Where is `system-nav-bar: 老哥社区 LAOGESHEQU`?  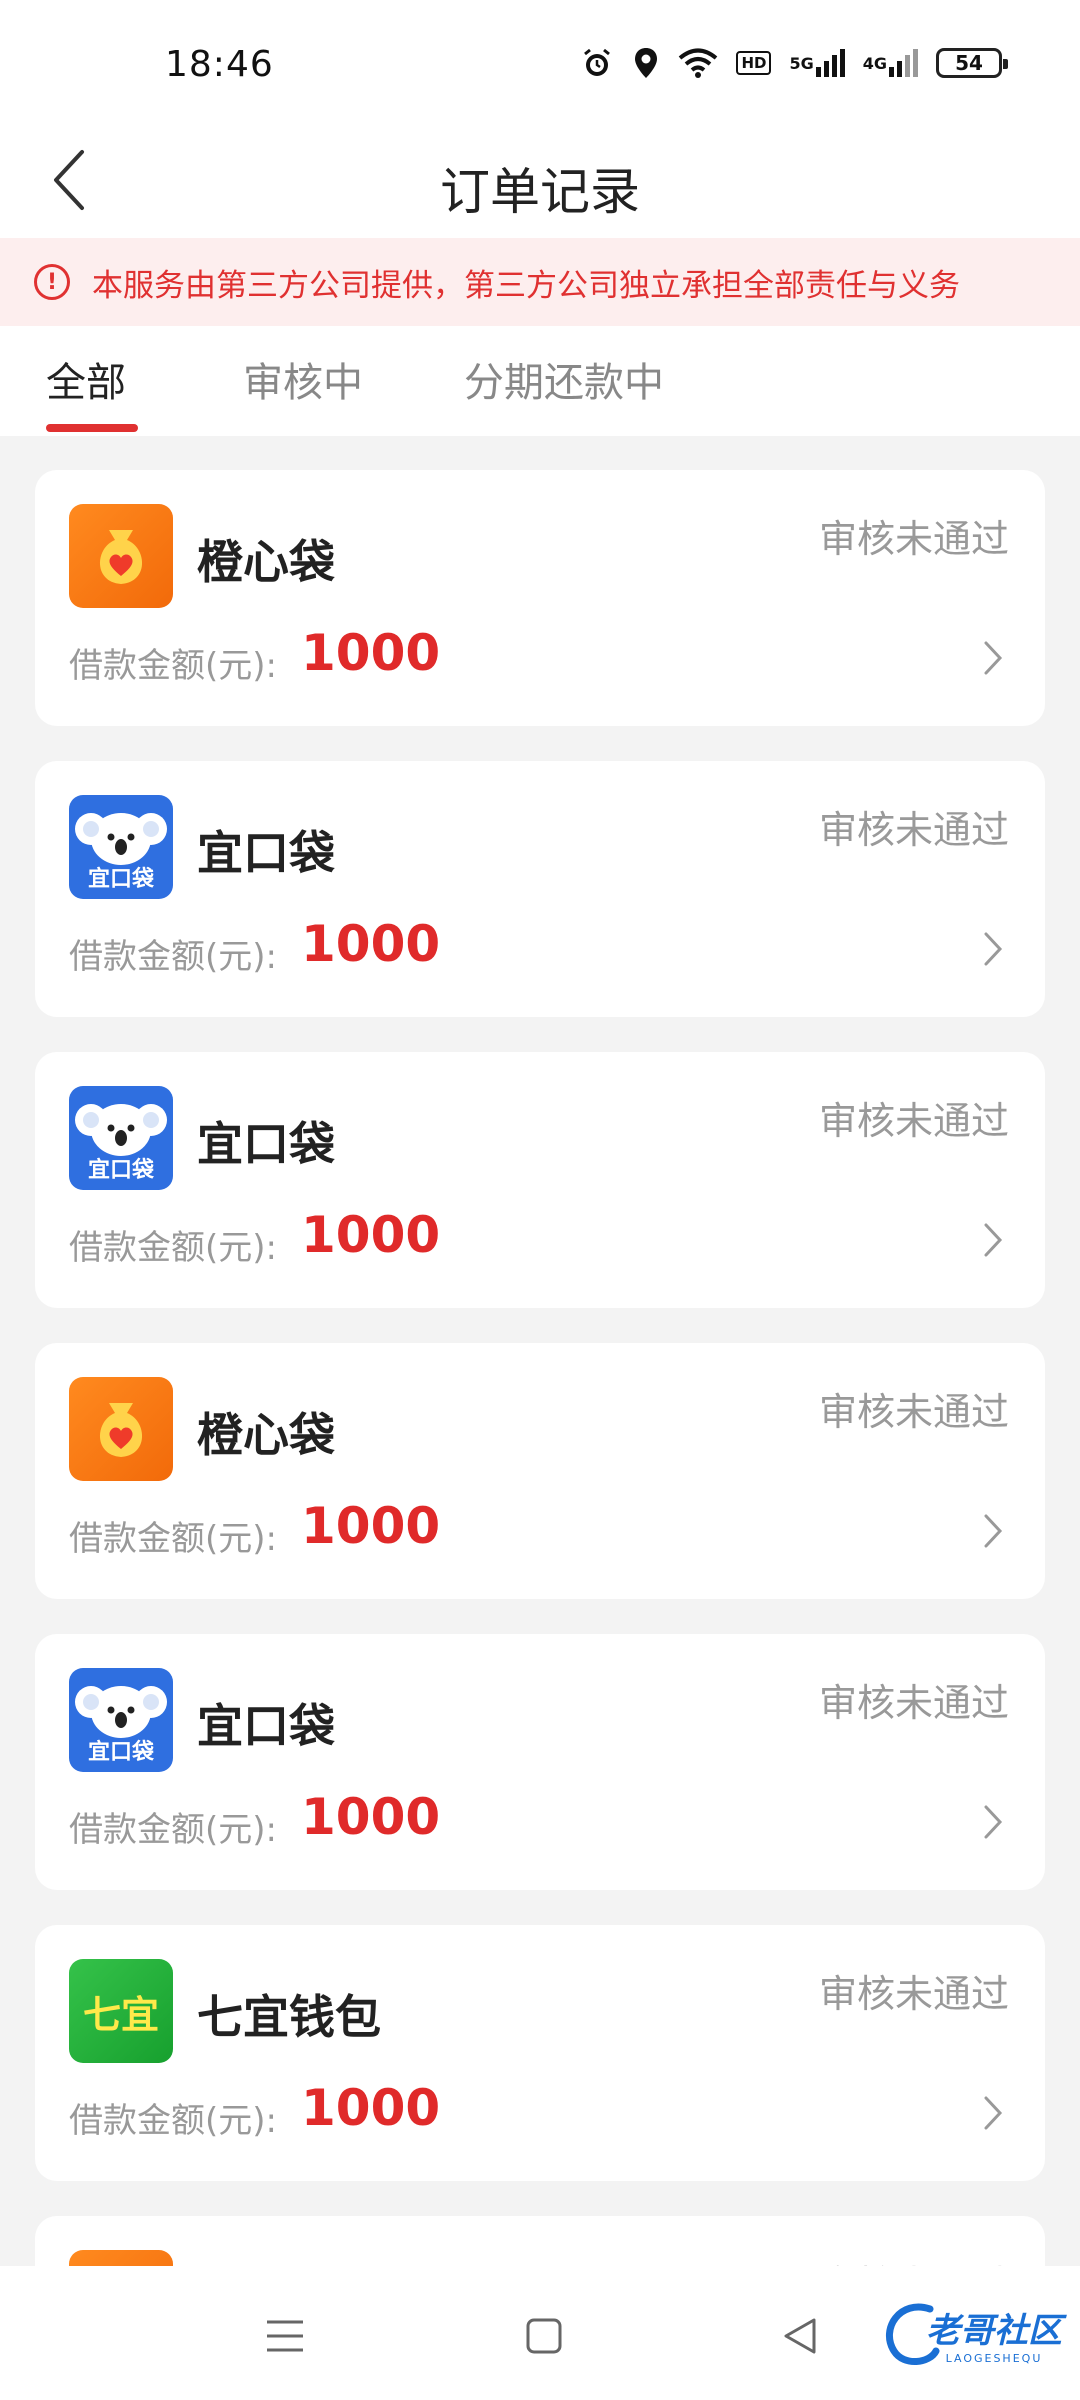 system-nav-bar: 老哥社区 LAOGESHEQU is located at coordinates (540, 2333).